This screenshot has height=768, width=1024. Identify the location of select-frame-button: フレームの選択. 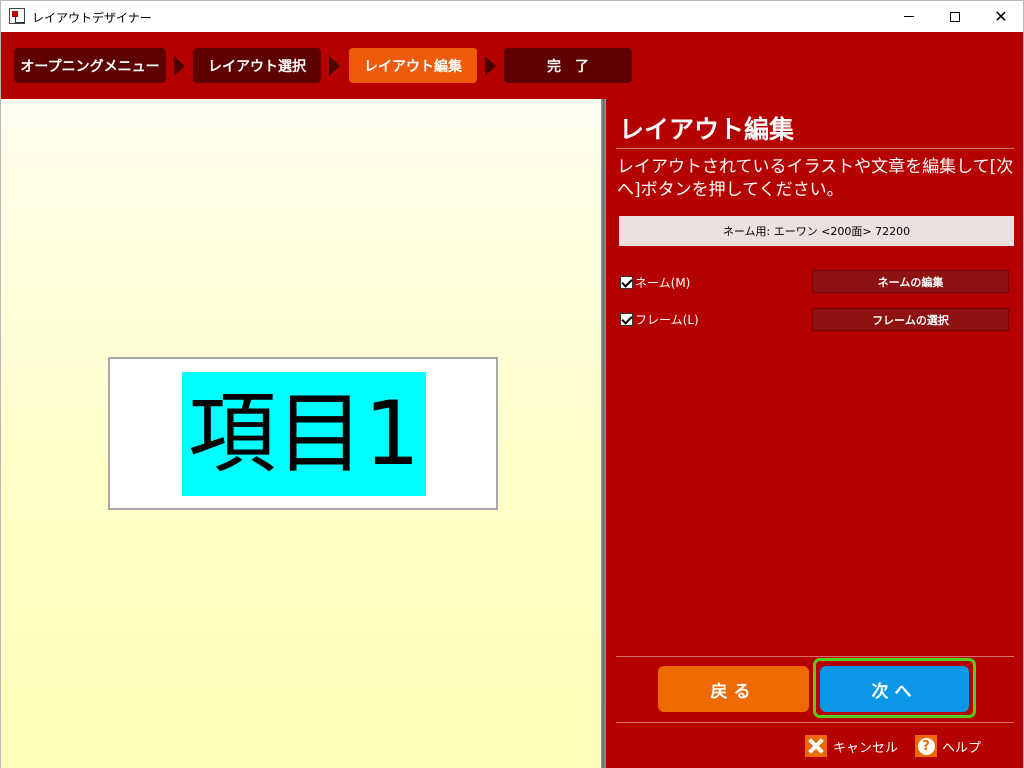
(910, 319).